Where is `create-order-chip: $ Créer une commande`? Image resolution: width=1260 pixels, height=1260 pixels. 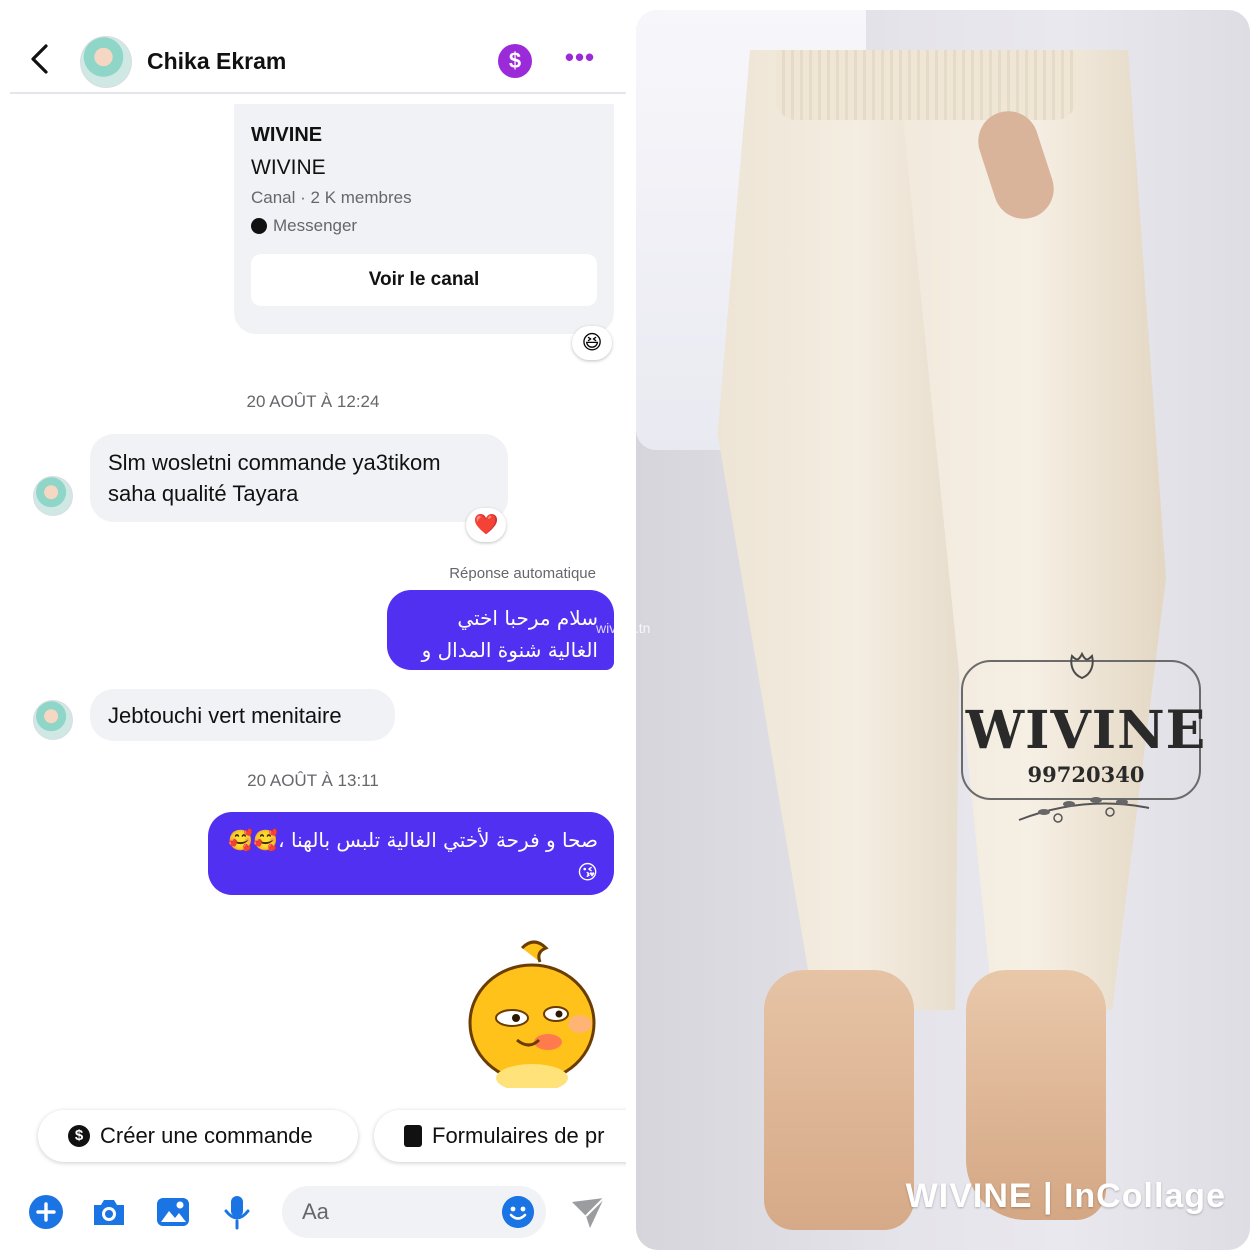
create-order-chip: $ Créer une commande is located at coordinates (198, 1136).